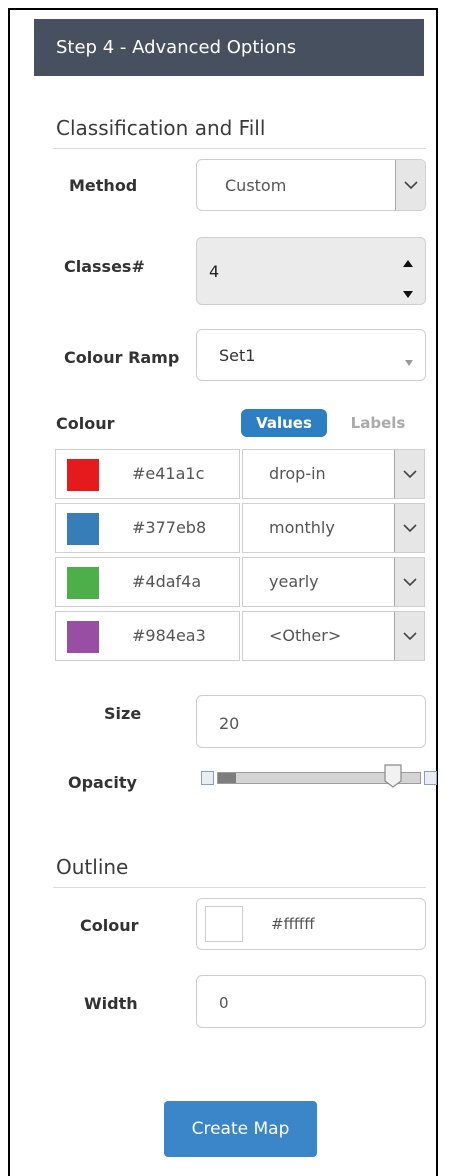 Image resolution: width=458 pixels, height=1176 pixels. I want to click on size-label: Size, so click(123, 713).